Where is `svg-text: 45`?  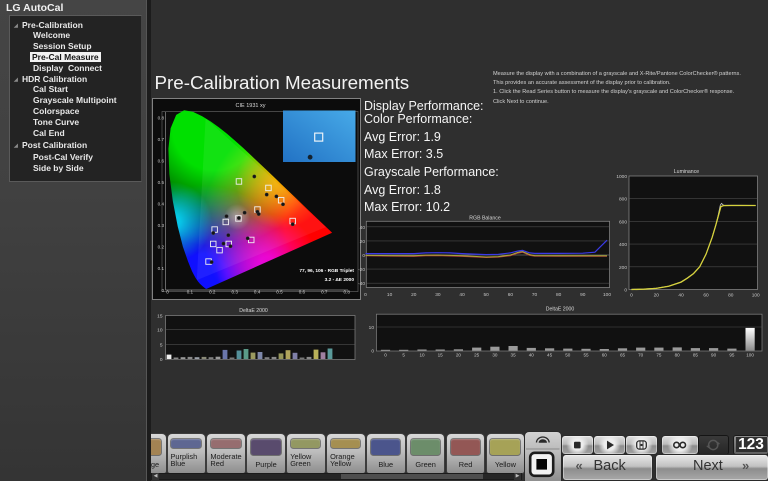
svg-text: 45 is located at coordinates (550, 355).